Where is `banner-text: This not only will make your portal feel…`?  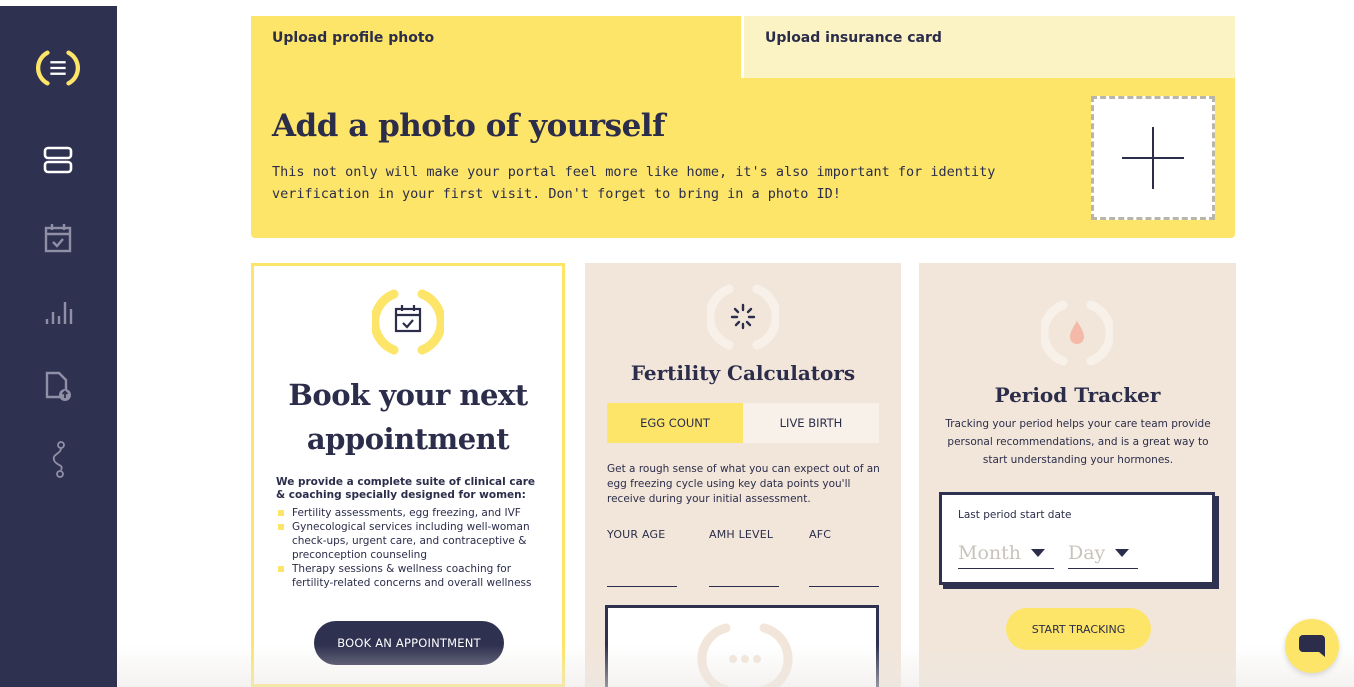 banner-text: This not only will make your portal feel… is located at coordinates (634, 183).